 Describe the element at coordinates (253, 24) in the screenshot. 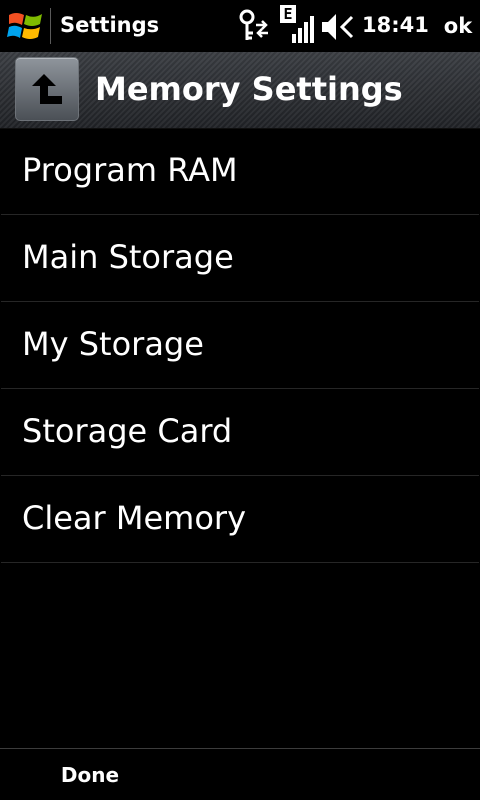

I see `connectivity-icon` at that location.